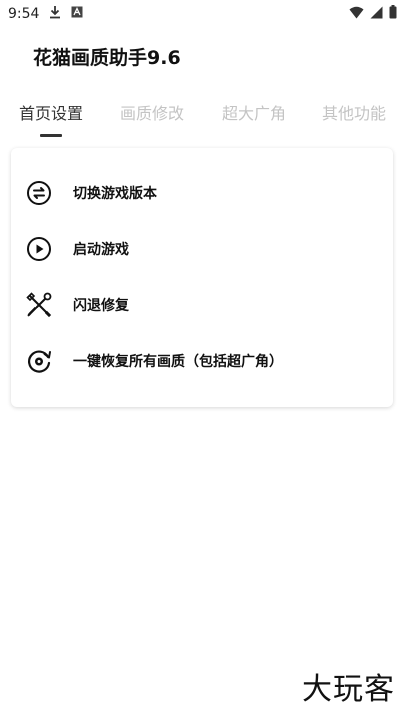 Image resolution: width=405 pixels, height=720 pixels. What do you see at coordinates (254, 112) in the screenshot?
I see `tab-wide-angle: 超大广角` at bounding box center [254, 112].